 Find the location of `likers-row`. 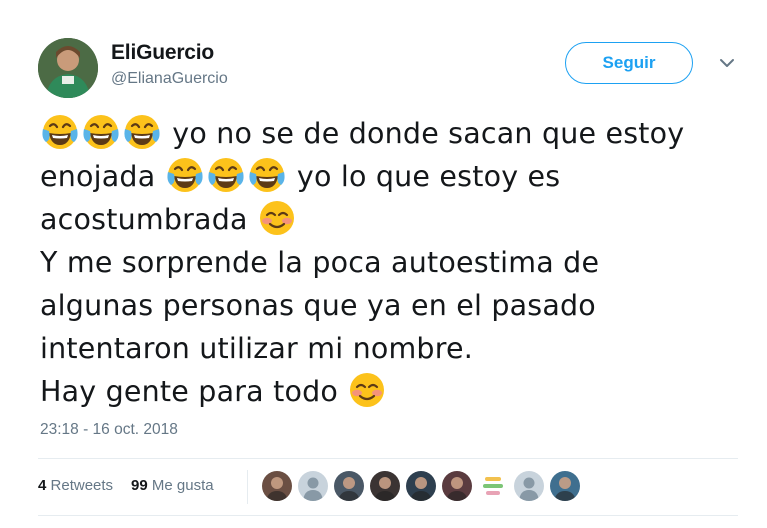

likers-row is located at coordinates (421, 486).